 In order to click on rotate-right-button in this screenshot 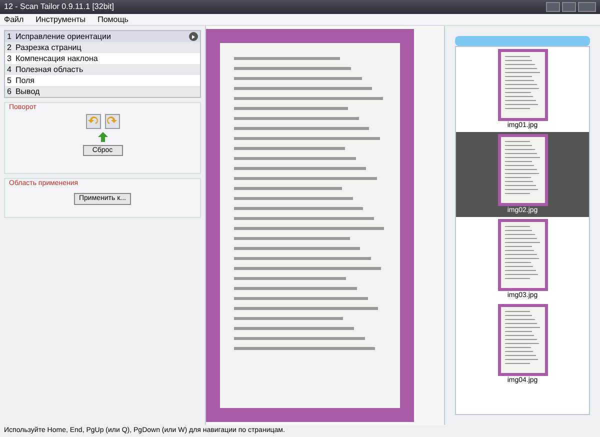, I will do `click(112, 121)`.